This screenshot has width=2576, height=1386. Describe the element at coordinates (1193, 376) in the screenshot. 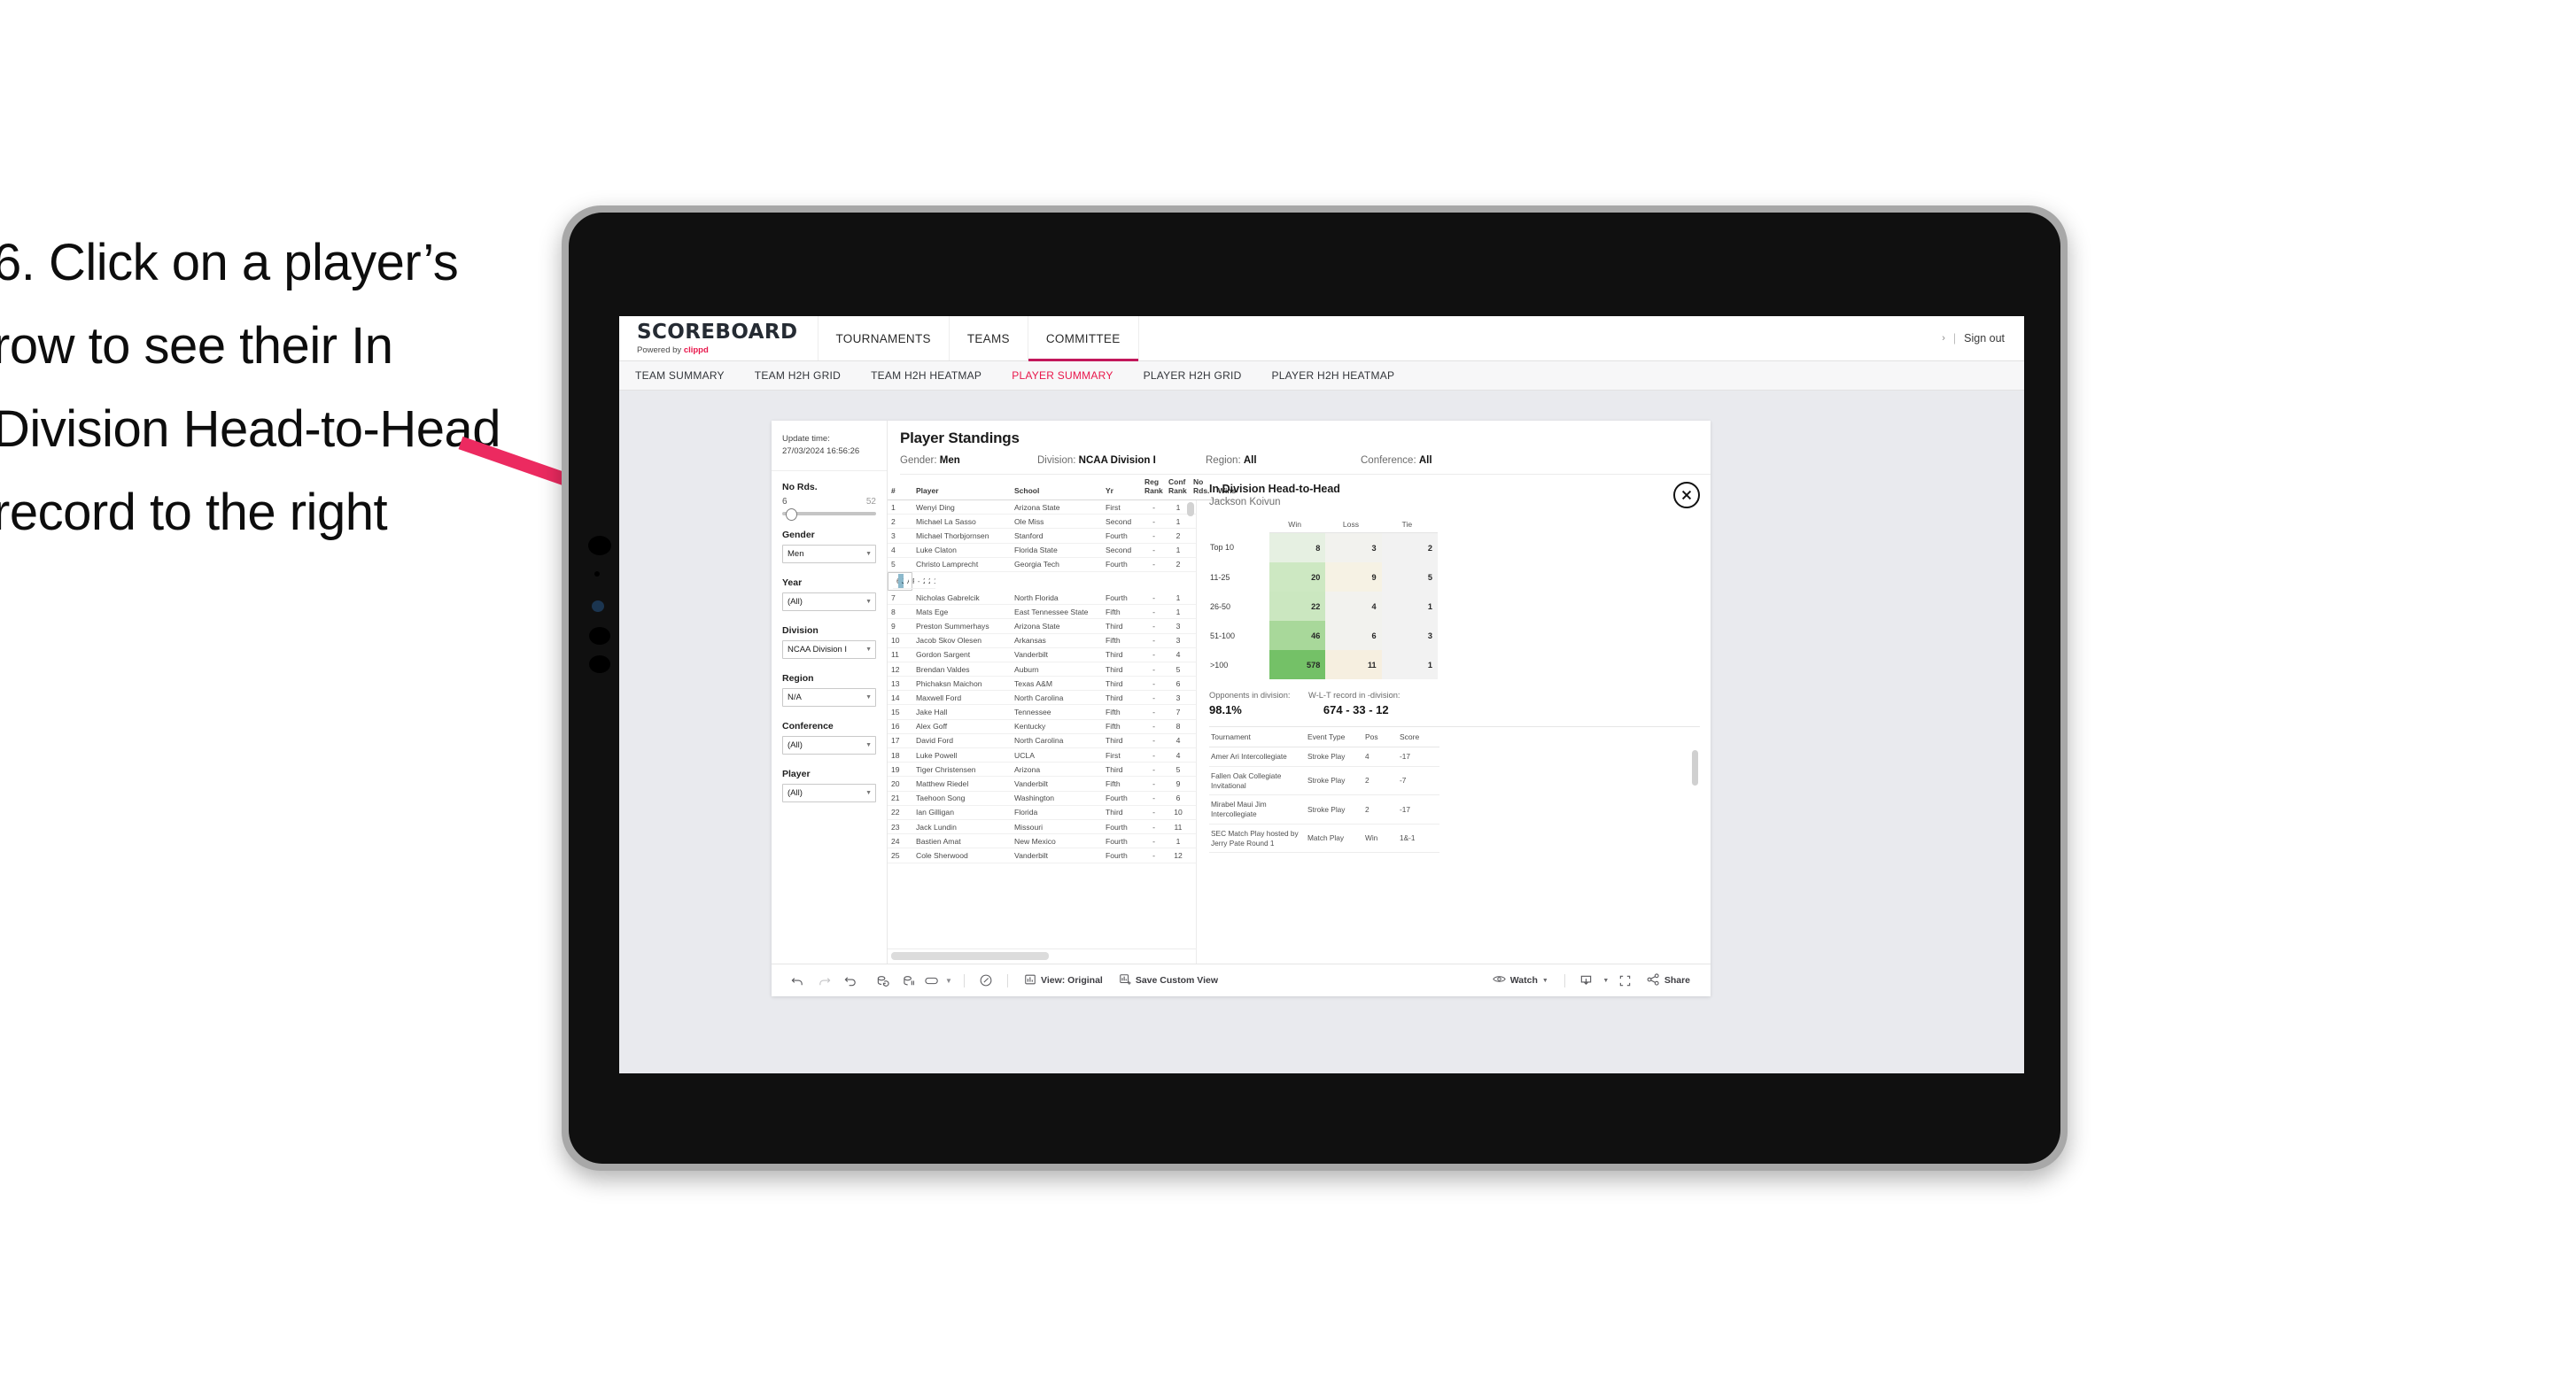

I see `tab-player-h2h-grid: PLAYER H2H GRID` at that location.